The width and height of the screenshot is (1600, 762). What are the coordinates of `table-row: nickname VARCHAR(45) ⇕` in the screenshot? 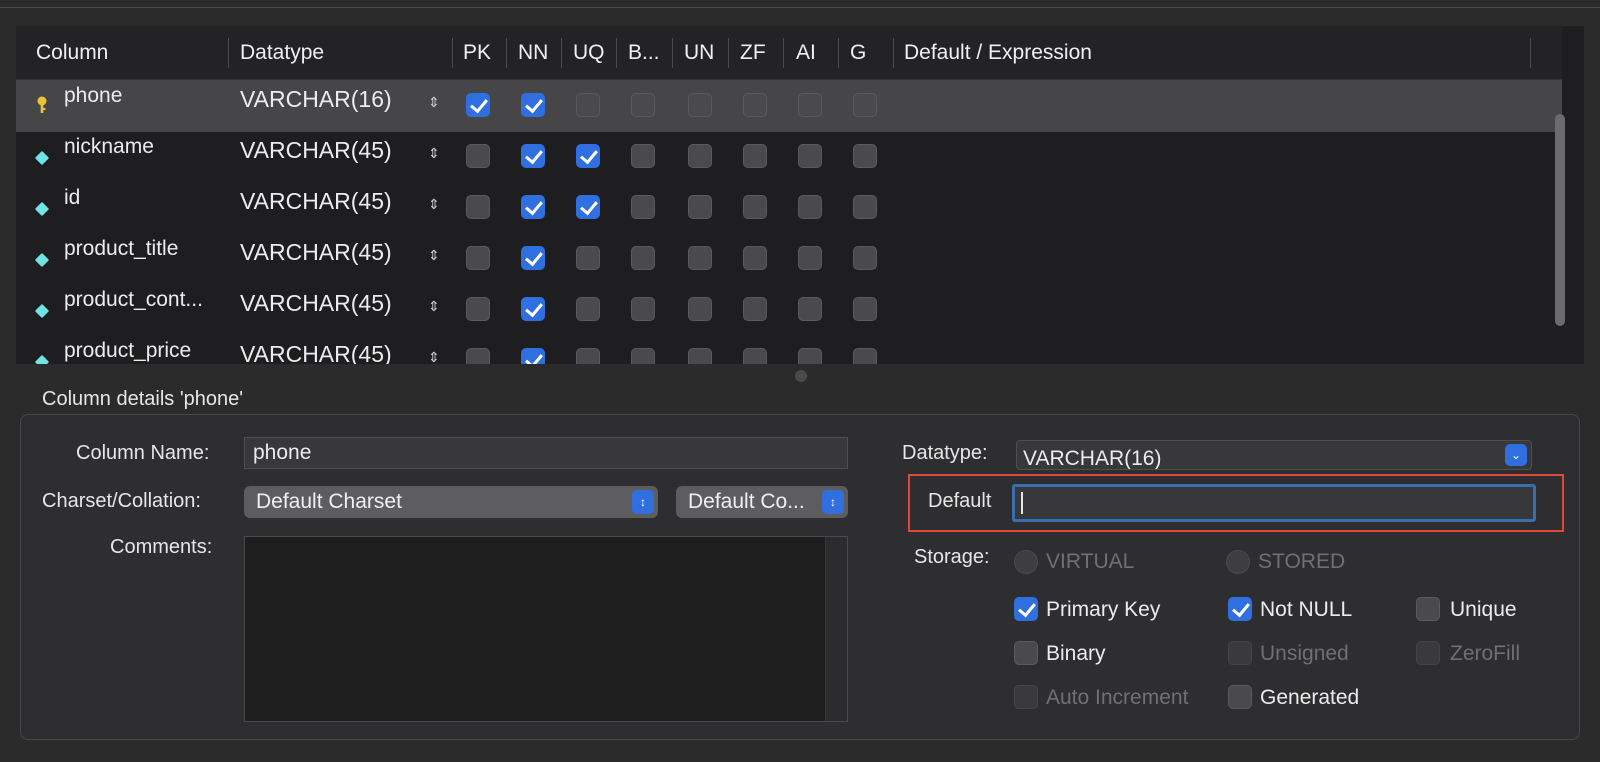 It's located at (789, 157).